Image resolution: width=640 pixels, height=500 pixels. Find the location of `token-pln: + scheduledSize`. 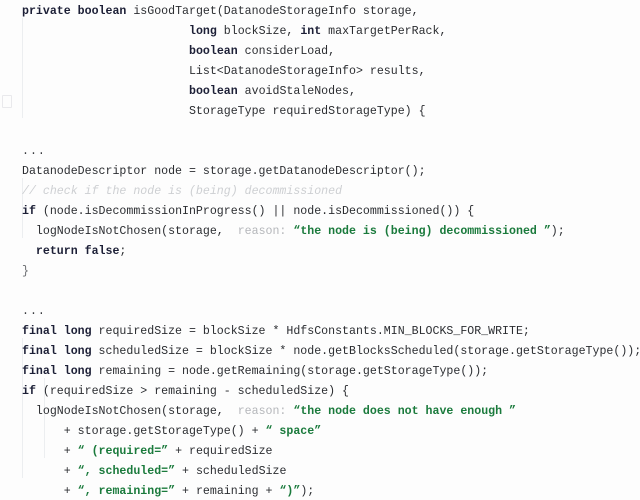

token-pln: + scheduledSize is located at coordinates (231, 471).